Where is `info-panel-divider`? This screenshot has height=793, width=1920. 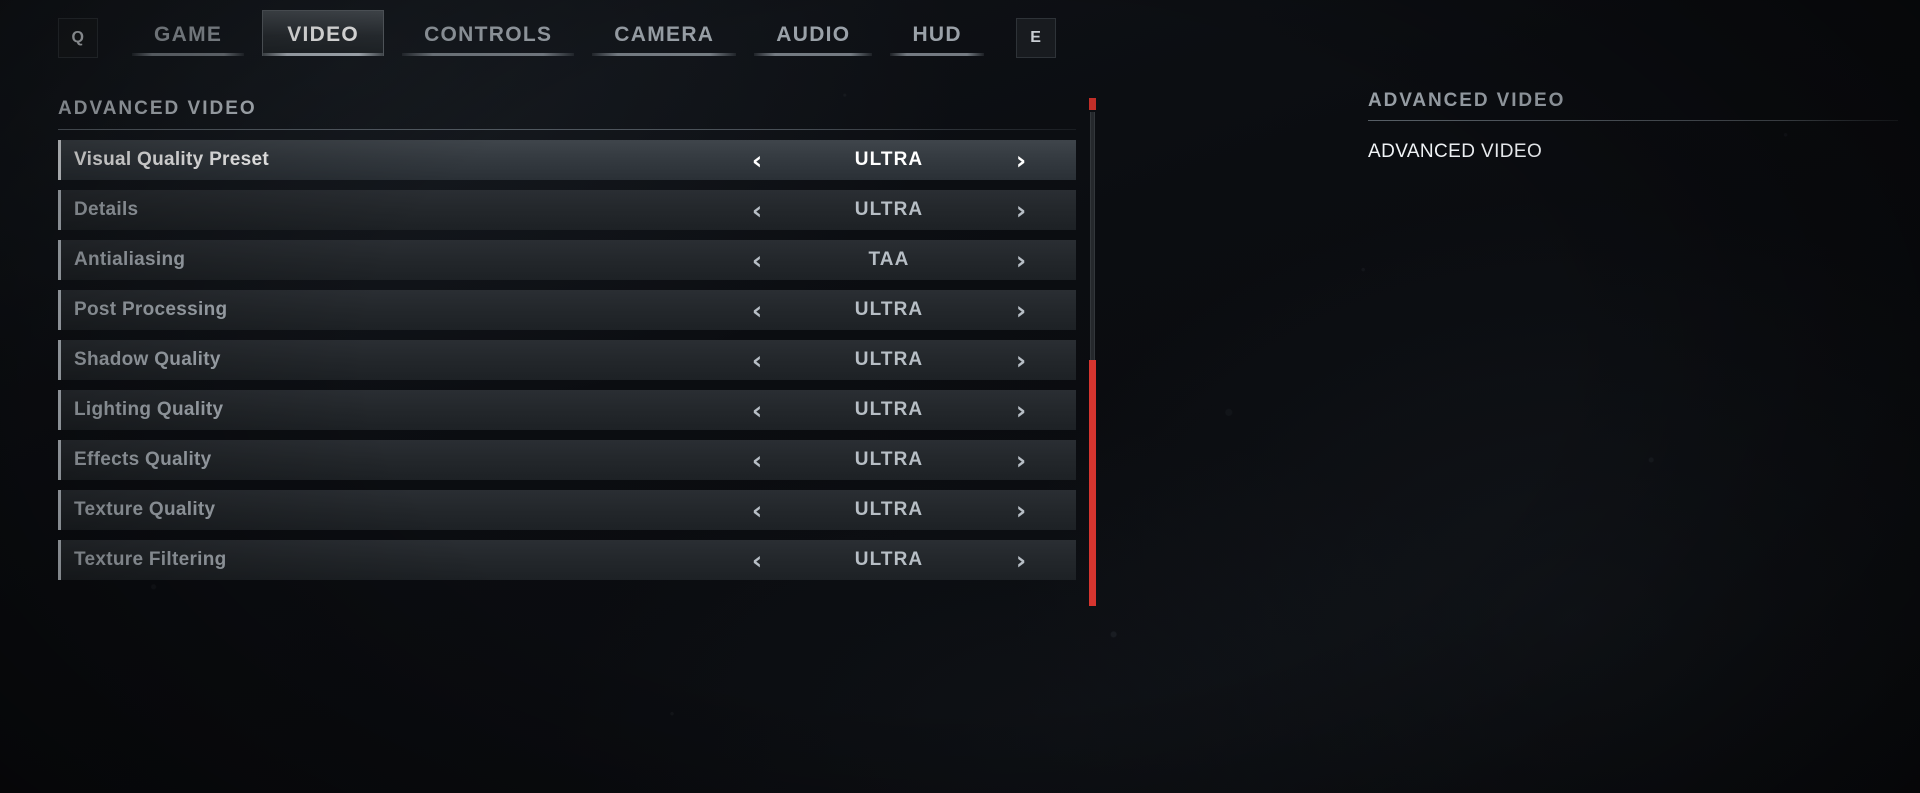 info-panel-divider is located at coordinates (1633, 120).